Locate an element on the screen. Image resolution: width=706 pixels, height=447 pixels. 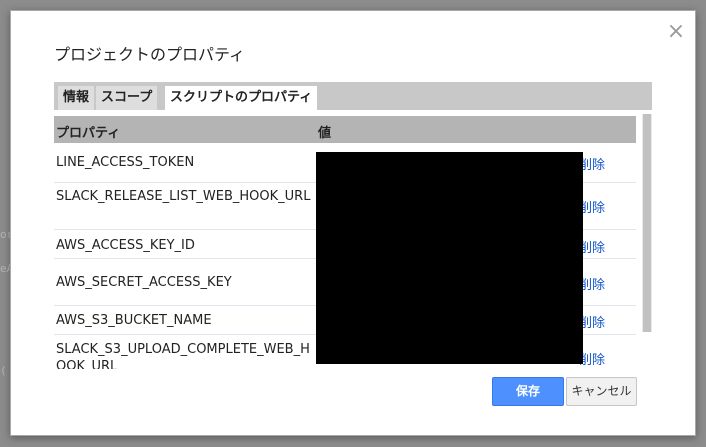
property-name: AWS_ACCESS_KEY_ID is located at coordinates (125, 245).